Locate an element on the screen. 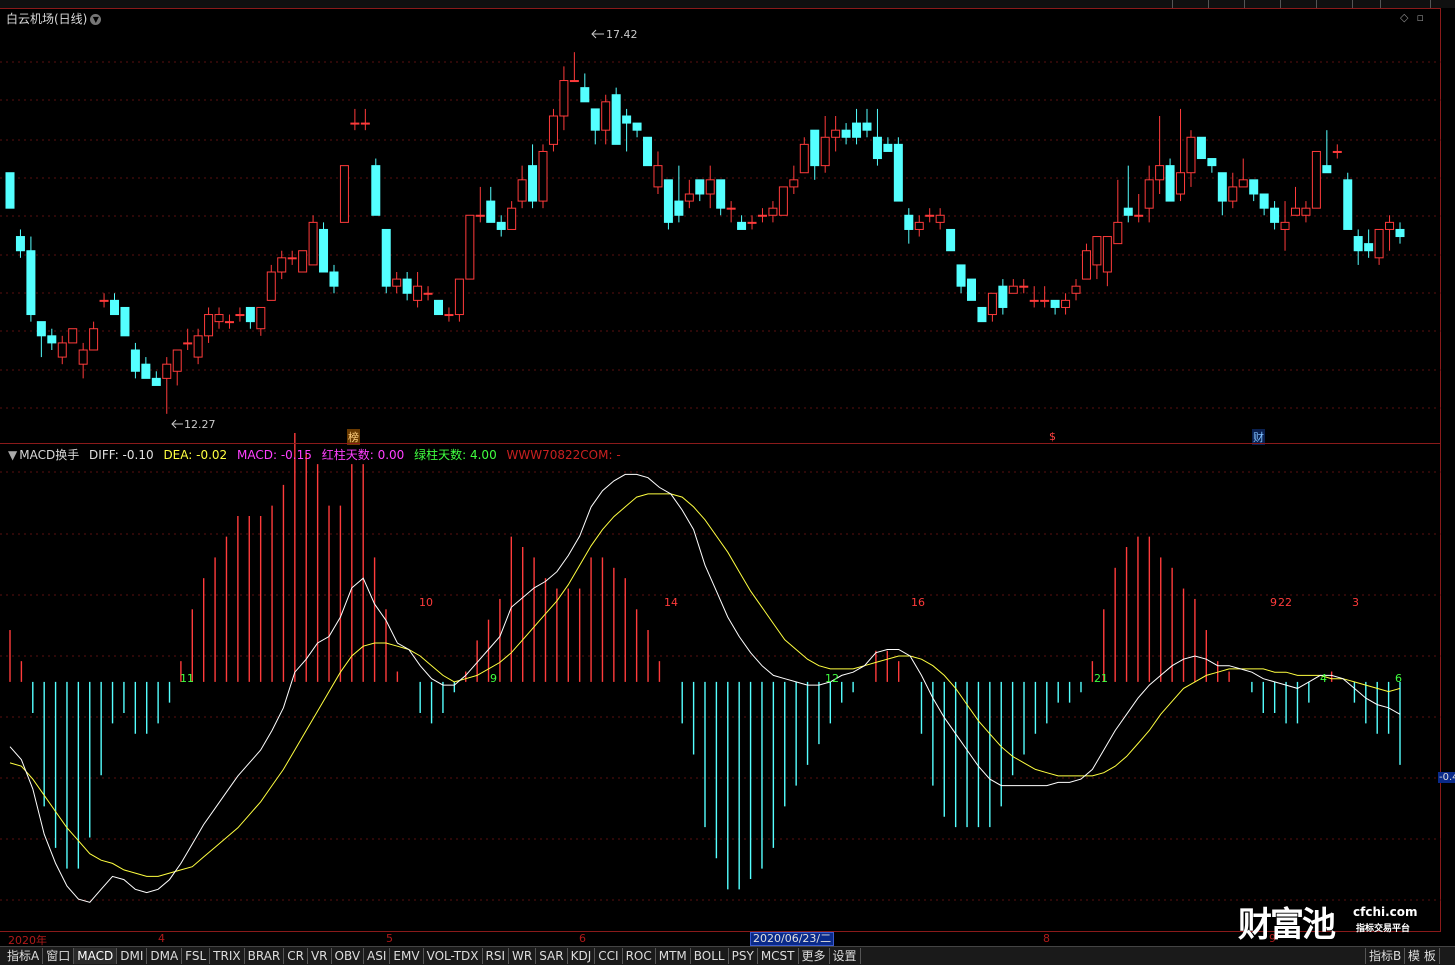 This screenshot has height=965, width=1455. bar-count-label: 12 is located at coordinates (832, 678).